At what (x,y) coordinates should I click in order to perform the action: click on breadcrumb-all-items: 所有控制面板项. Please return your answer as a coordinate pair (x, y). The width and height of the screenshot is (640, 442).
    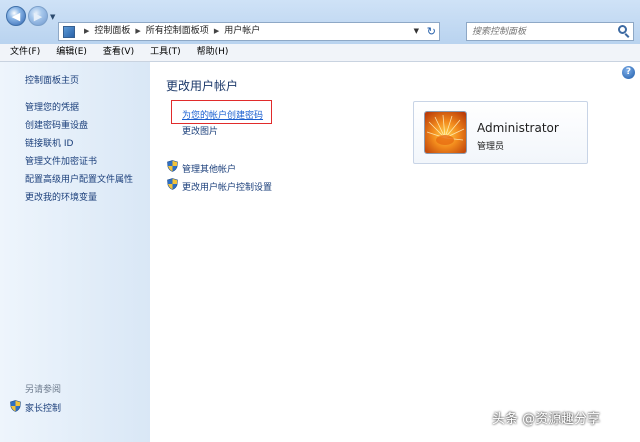
    Looking at the image, I should click on (177, 31).